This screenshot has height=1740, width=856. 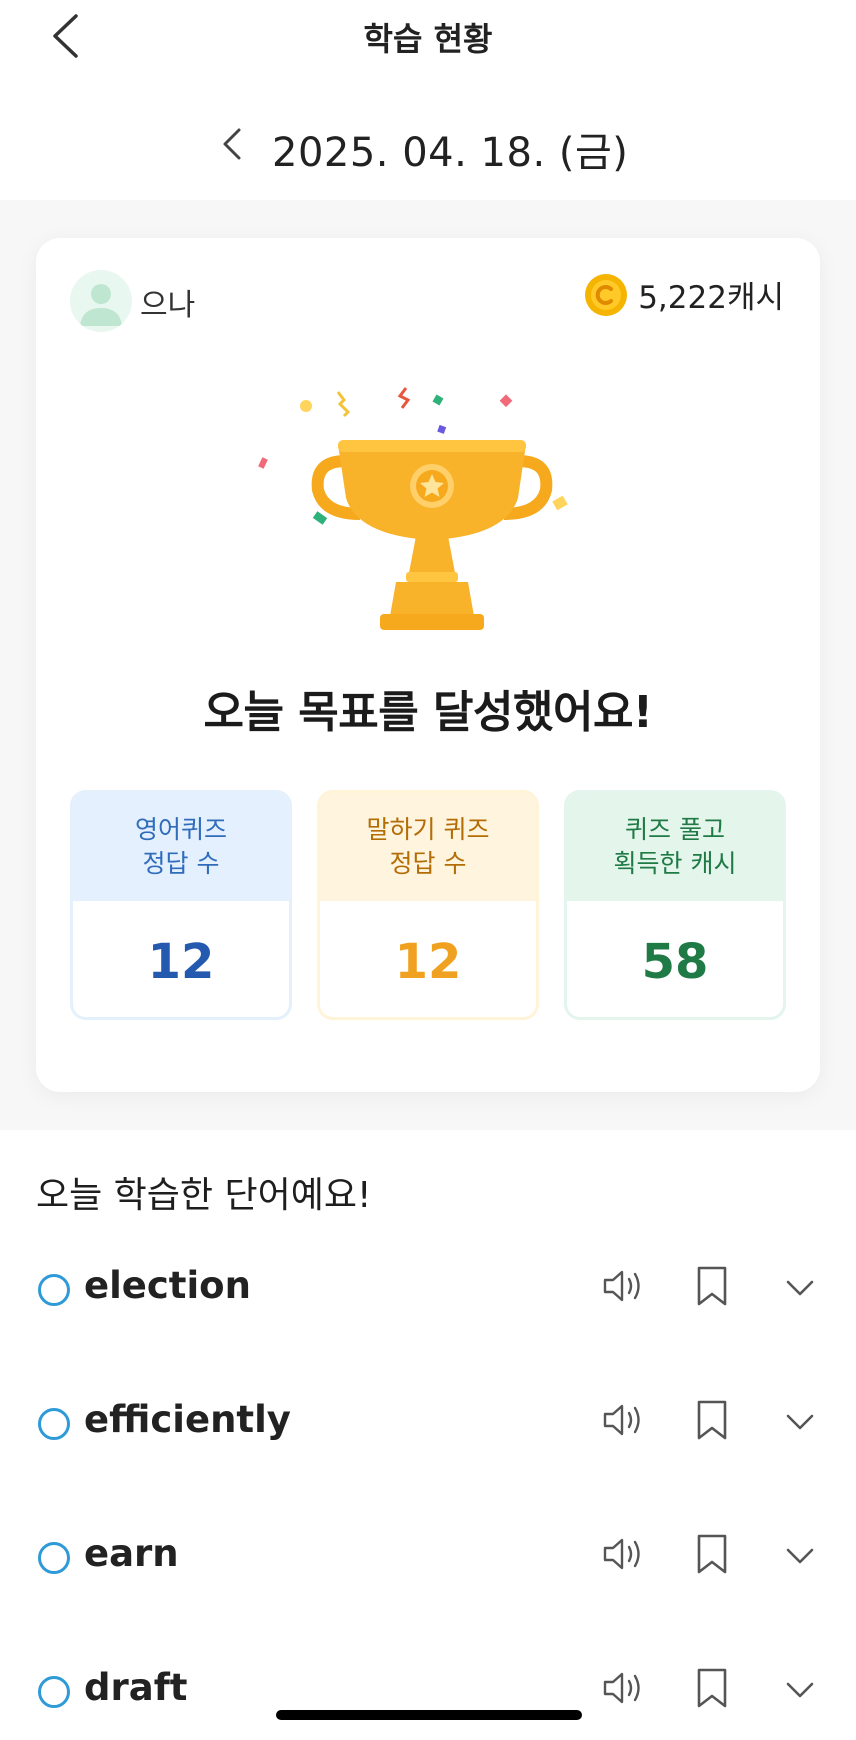 I want to click on word-row: draft, so click(x=428, y=1690).